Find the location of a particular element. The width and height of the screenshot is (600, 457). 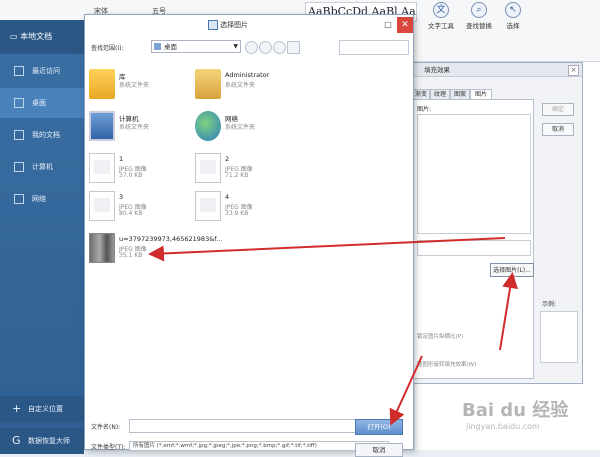

lock-aspect-checkbox: 锁定图片纵横比(P) is located at coordinates (440, 336).